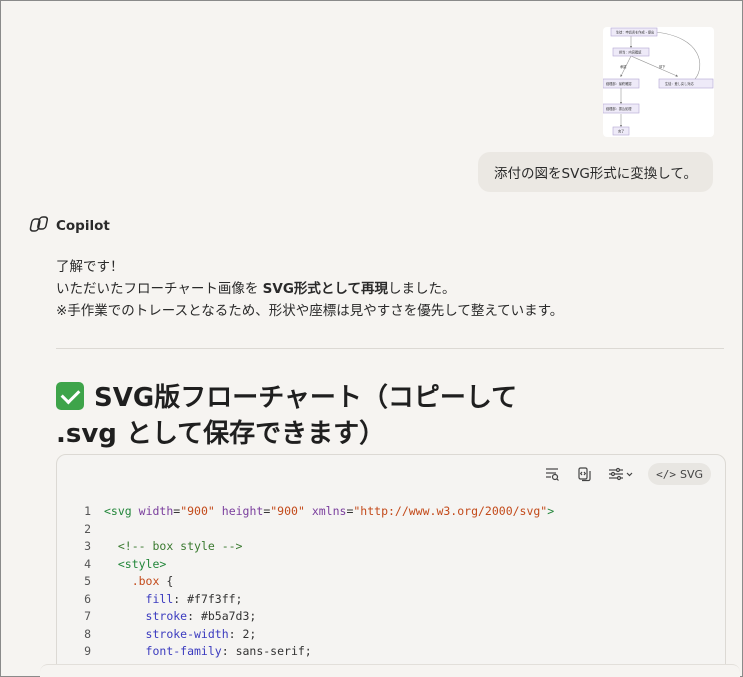 Image resolution: width=743 pixels, height=677 pixels. What do you see at coordinates (87, 616) in the screenshot?
I see `line-number: 7` at bounding box center [87, 616].